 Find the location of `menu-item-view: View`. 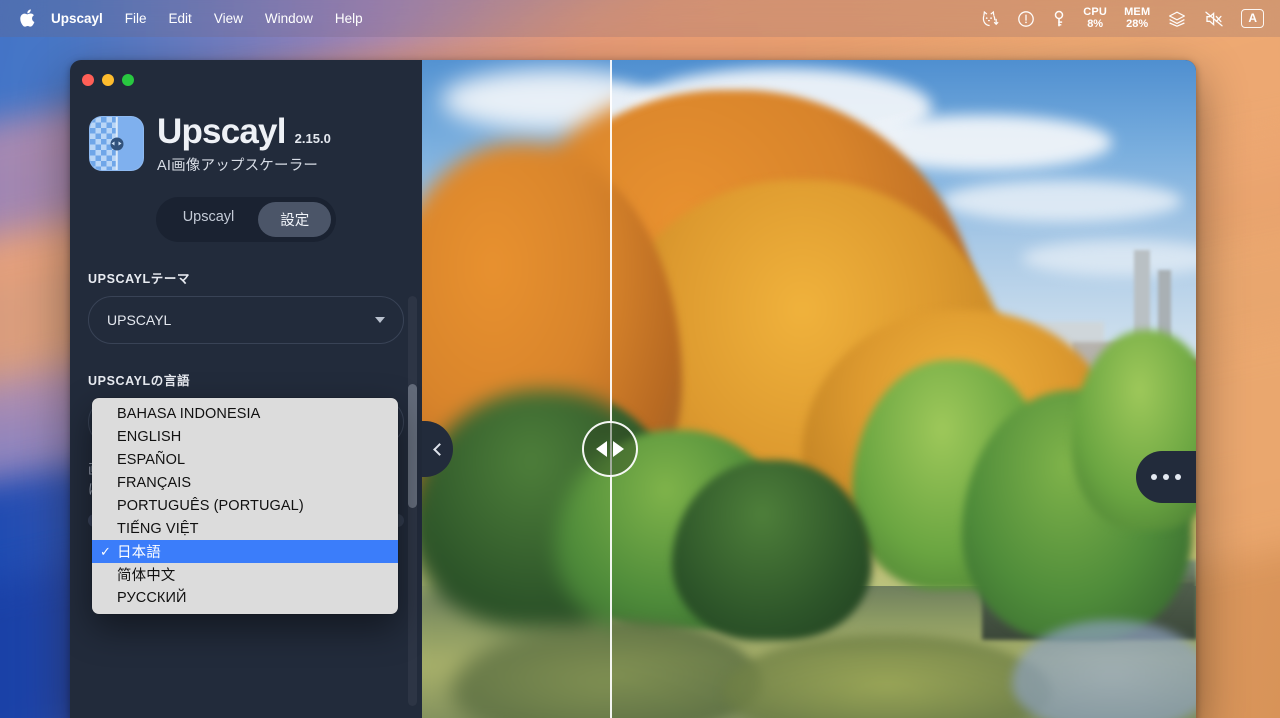

menu-item-view: View is located at coordinates (228, 18).